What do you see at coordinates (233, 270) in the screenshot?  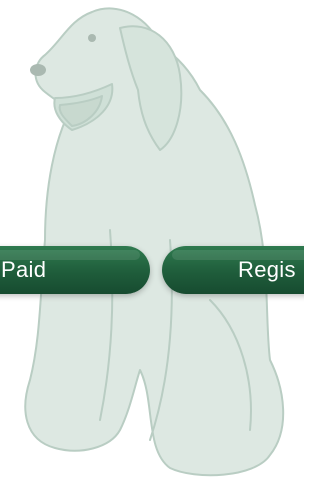 I see `register-button: Regis` at bounding box center [233, 270].